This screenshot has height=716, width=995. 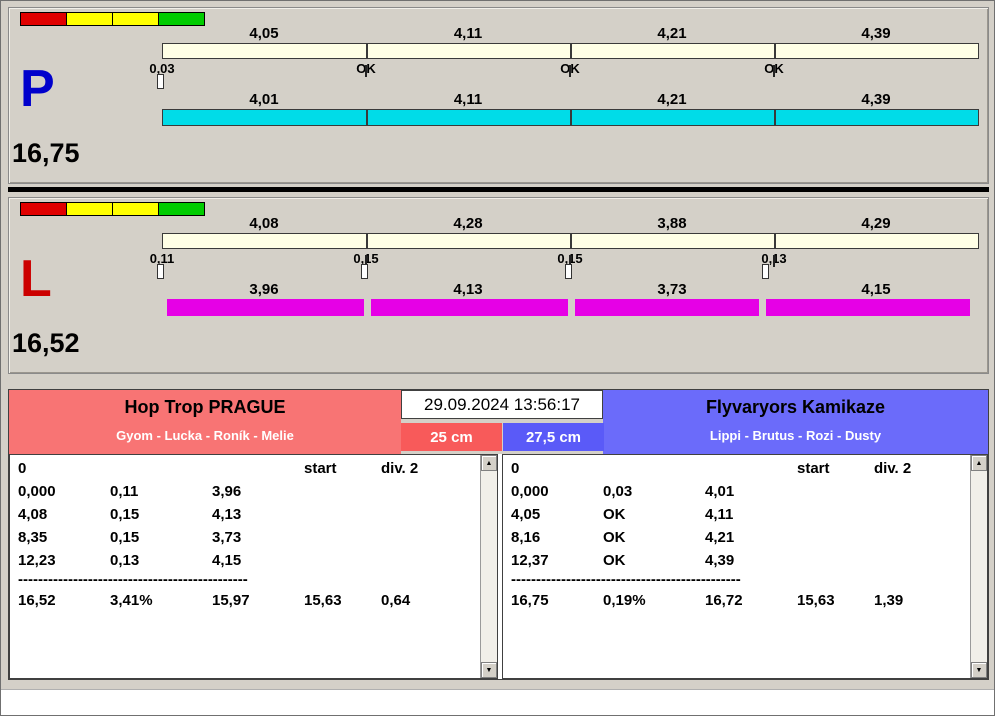 I want to click on cell-total: 16,52, so click(x=37, y=600).